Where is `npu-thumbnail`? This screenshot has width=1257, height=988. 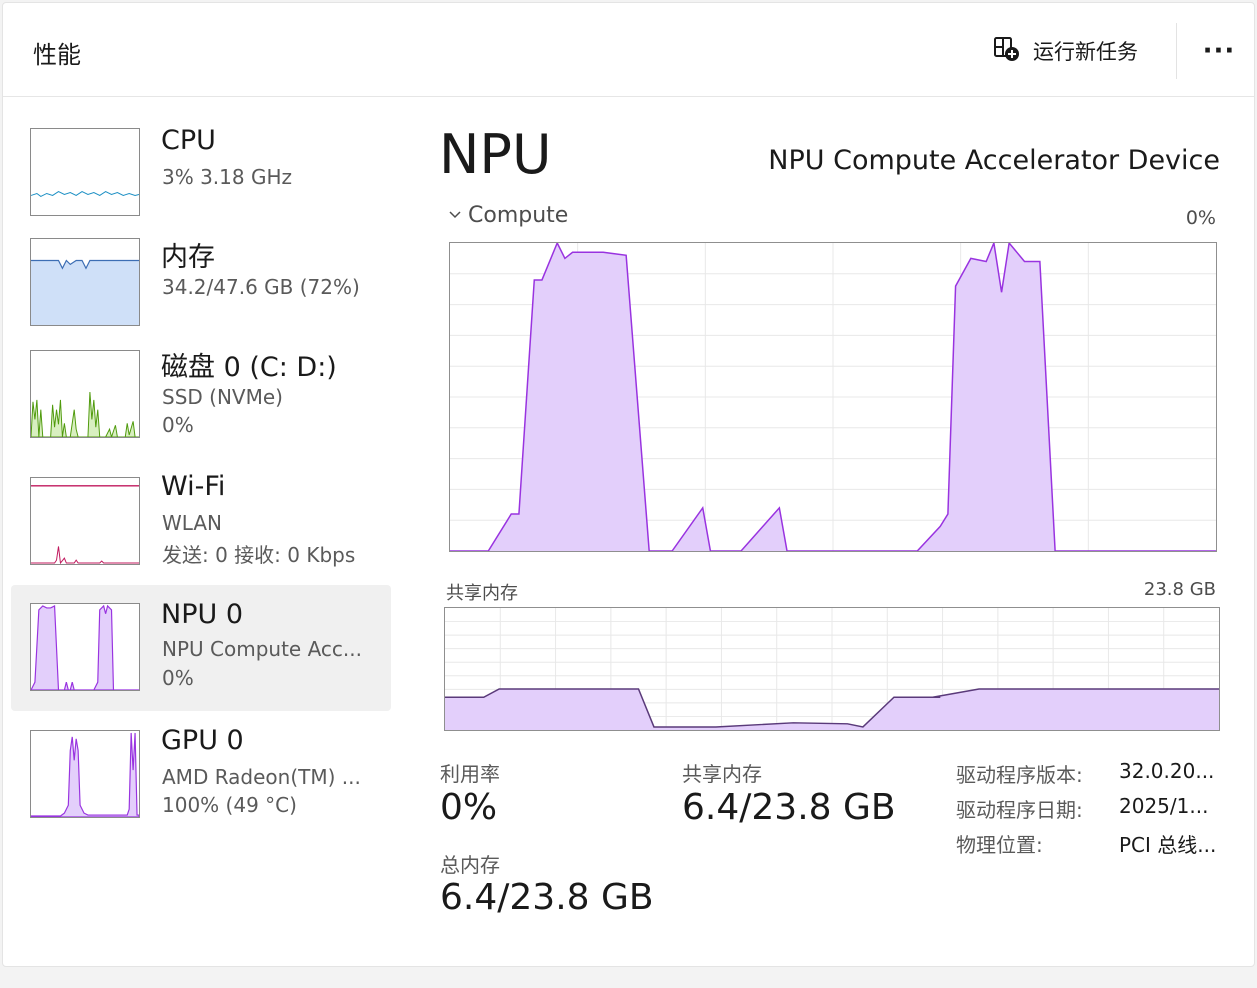
npu-thumbnail is located at coordinates (85, 647).